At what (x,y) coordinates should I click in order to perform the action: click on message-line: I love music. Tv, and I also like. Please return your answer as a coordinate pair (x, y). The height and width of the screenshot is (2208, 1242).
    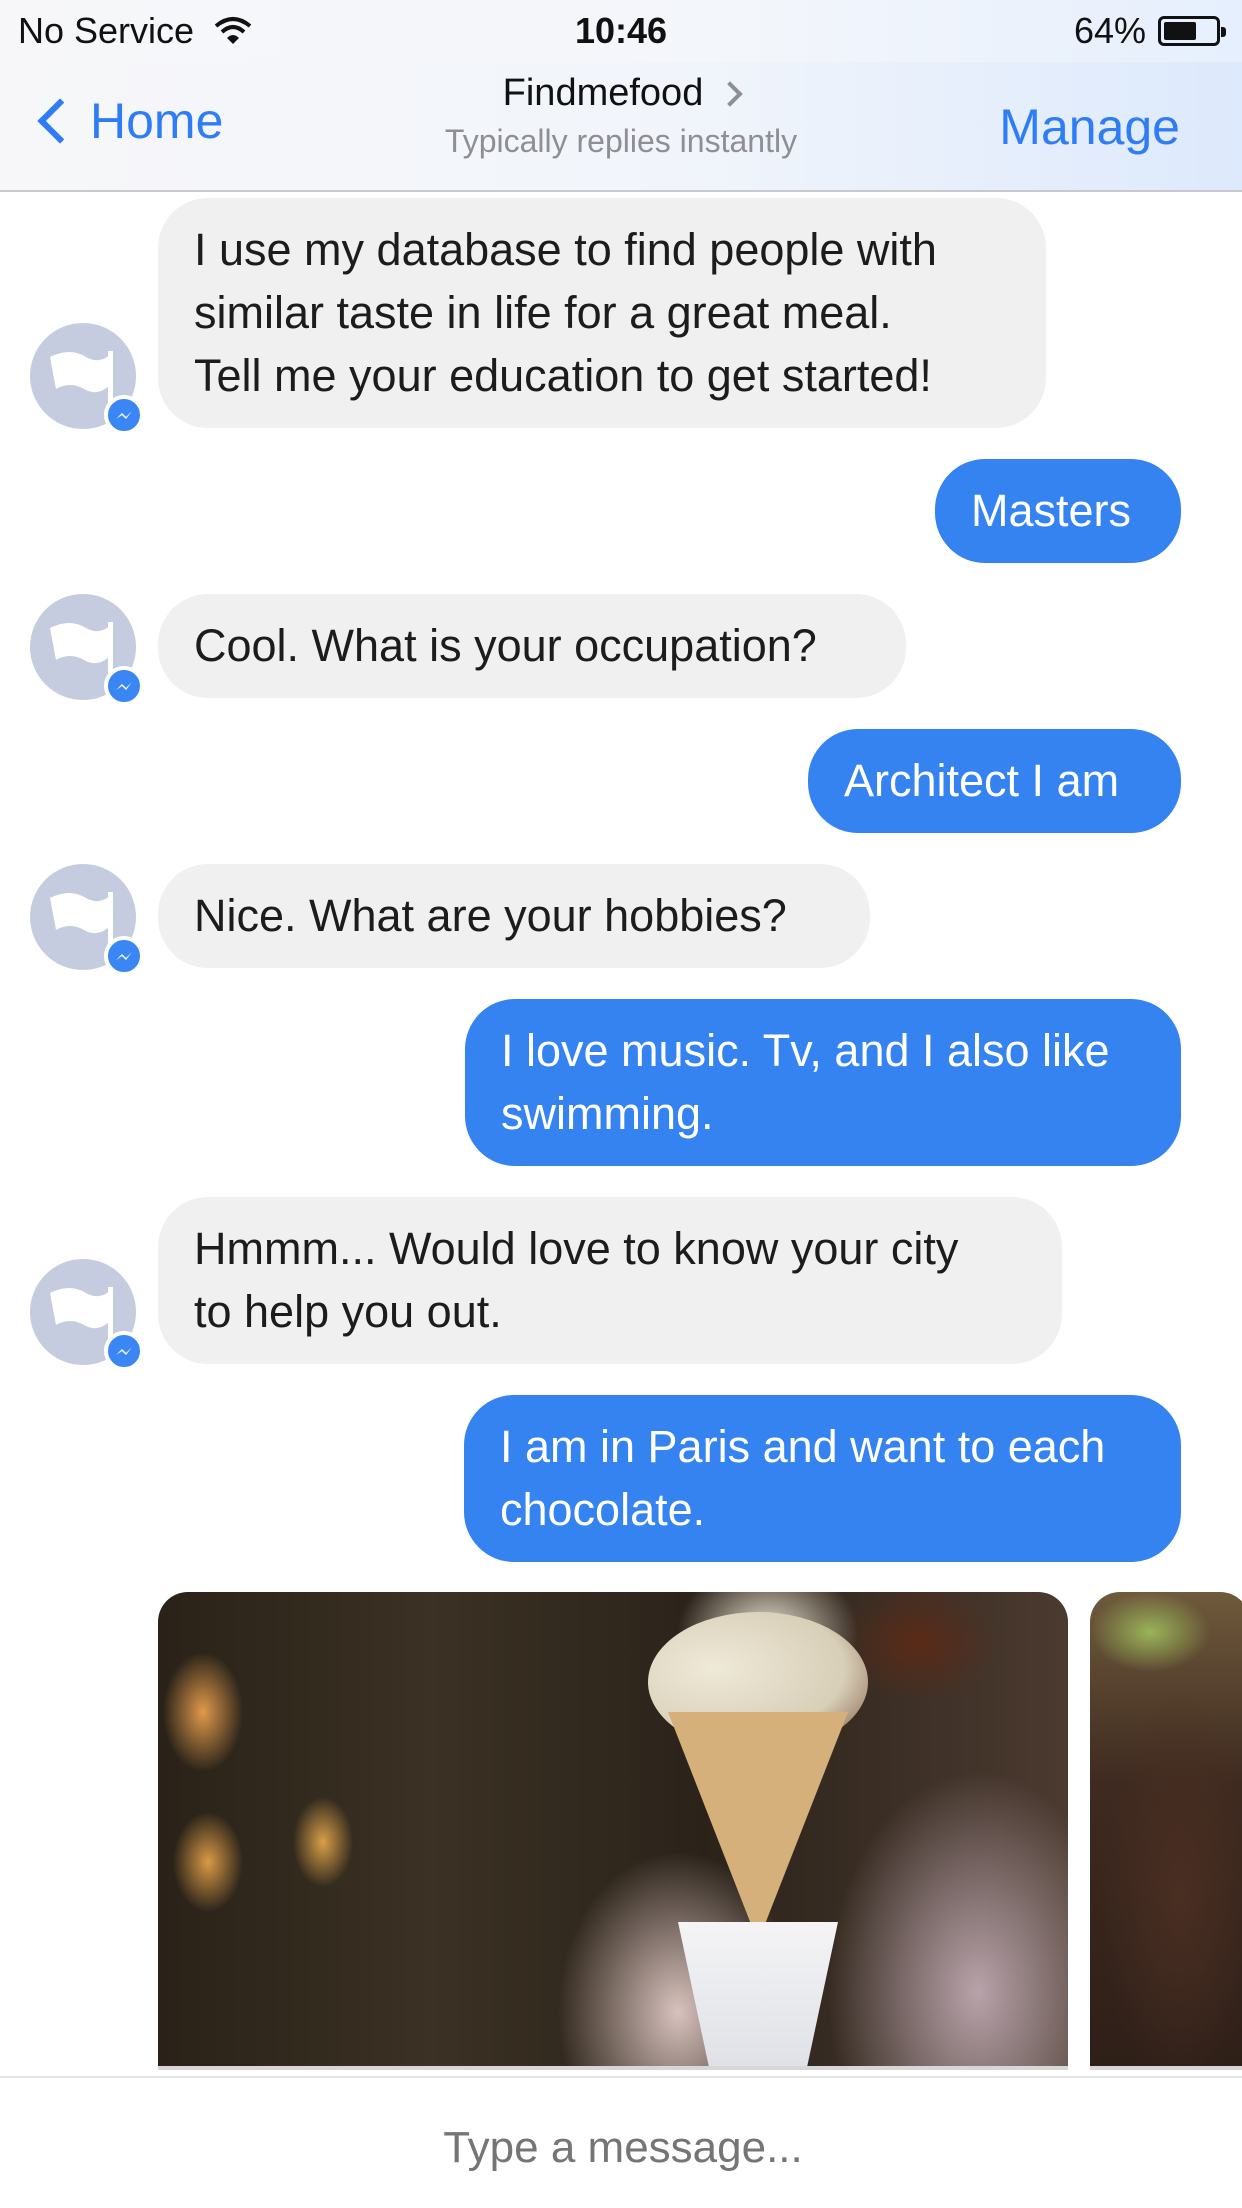
    Looking at the image, I should click on (805, 1050).